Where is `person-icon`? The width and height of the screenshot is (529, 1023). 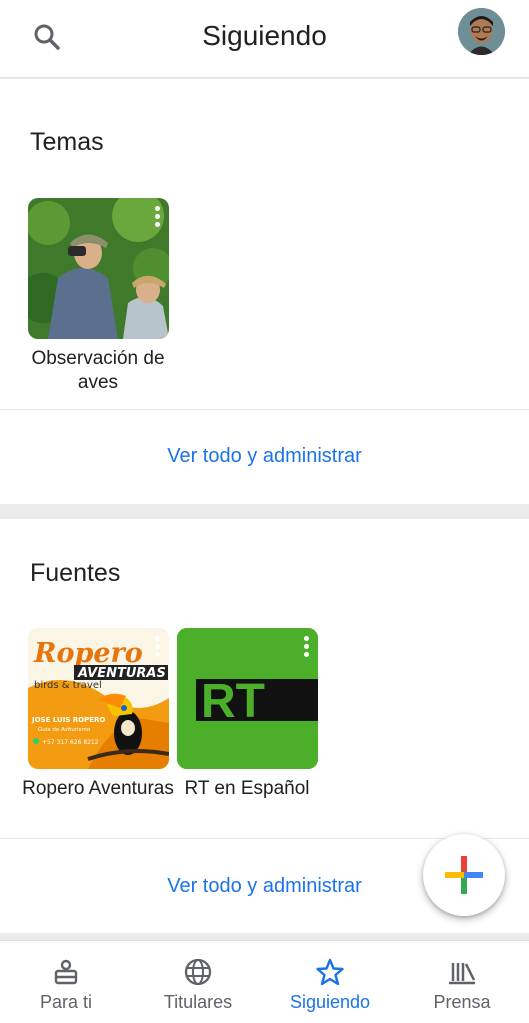
person-icon is located at coordinates (66, 972).